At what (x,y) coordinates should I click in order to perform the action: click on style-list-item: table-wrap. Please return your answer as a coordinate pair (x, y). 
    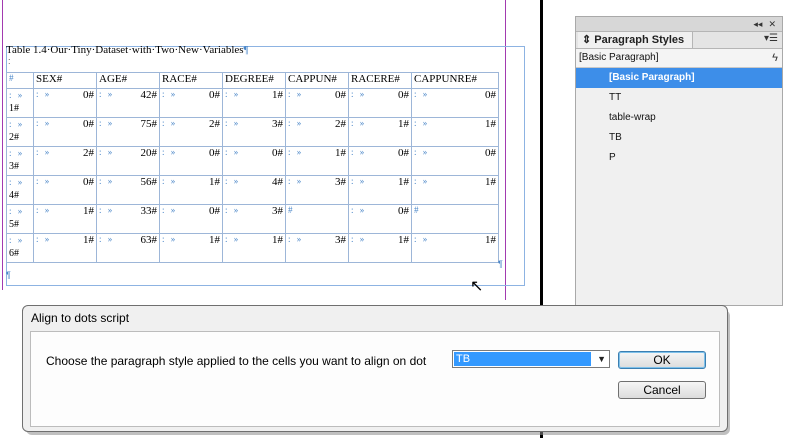
    Looking at the image, I should click on (679, 118).